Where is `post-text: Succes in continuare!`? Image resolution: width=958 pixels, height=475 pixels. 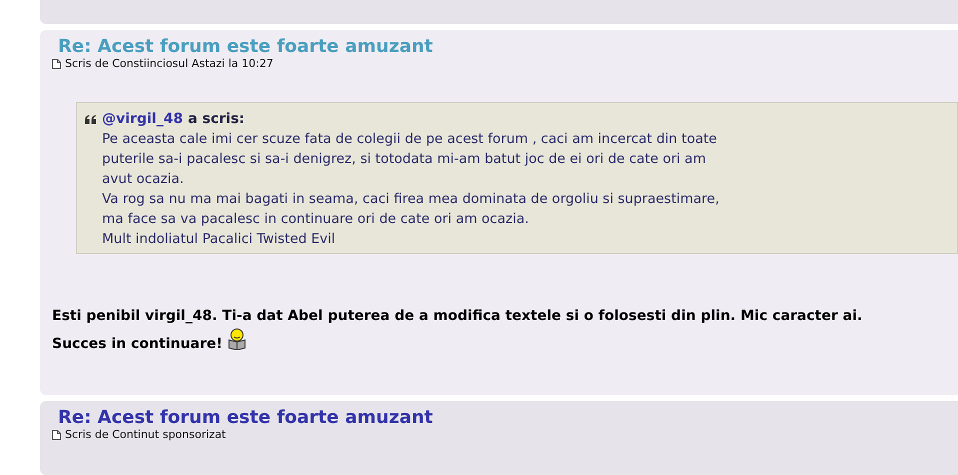
post-text: Succes in continuare! is located at coordinates (137, 344).